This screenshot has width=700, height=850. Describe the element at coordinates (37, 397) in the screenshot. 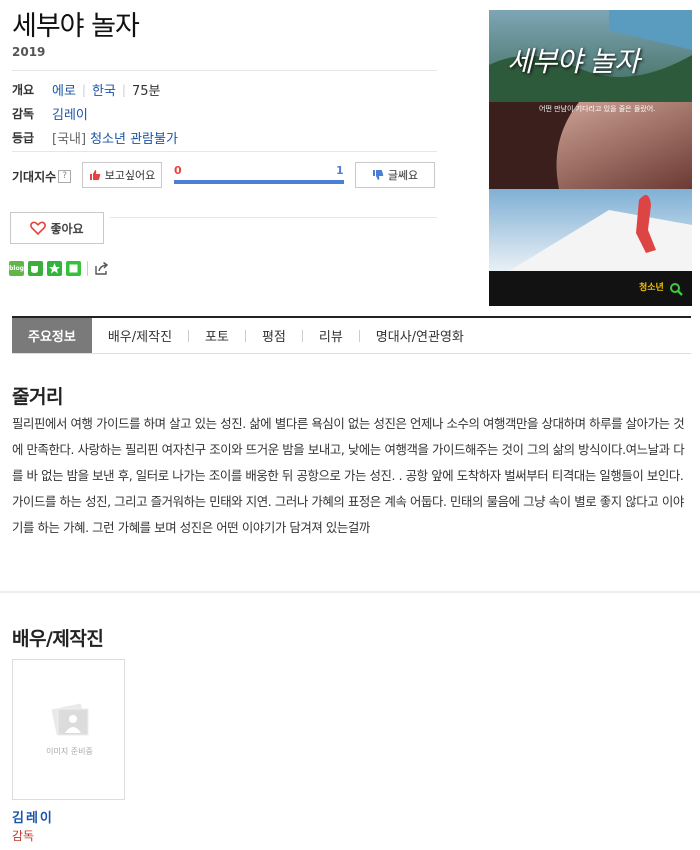

I see `synopsis-heading: 줄거리` at that location.